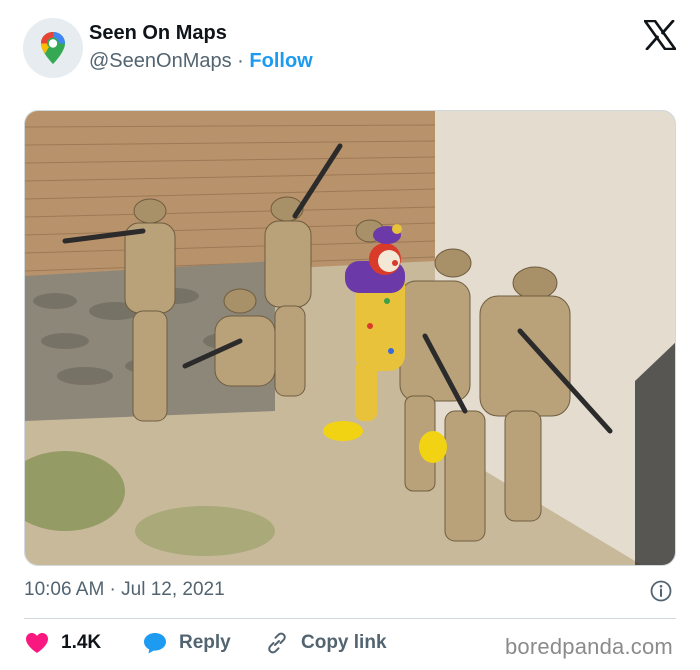 Image resolution: width=700 pixels, height=670 pixels. What do you see at coordinates (350, 618) in the screenshot?
I see `divider` at bounding box center [350, 618].